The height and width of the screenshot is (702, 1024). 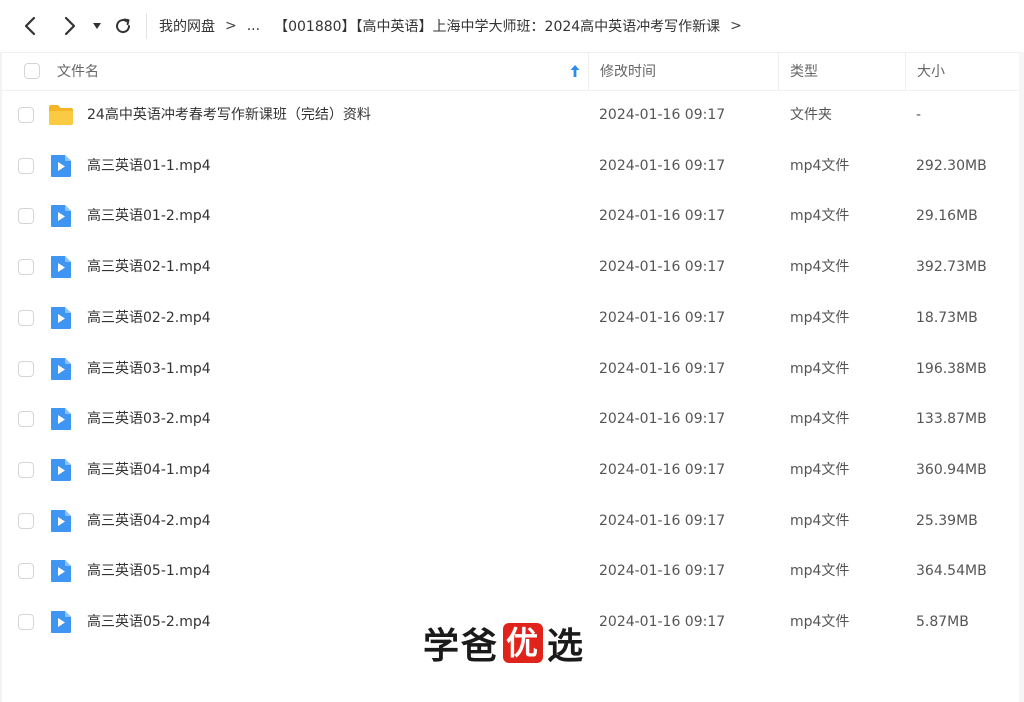 What do you see at coordinates (942, 622) in the screenshot?
I see `file-size: 5.87MB` at bounding box center [942, 622].